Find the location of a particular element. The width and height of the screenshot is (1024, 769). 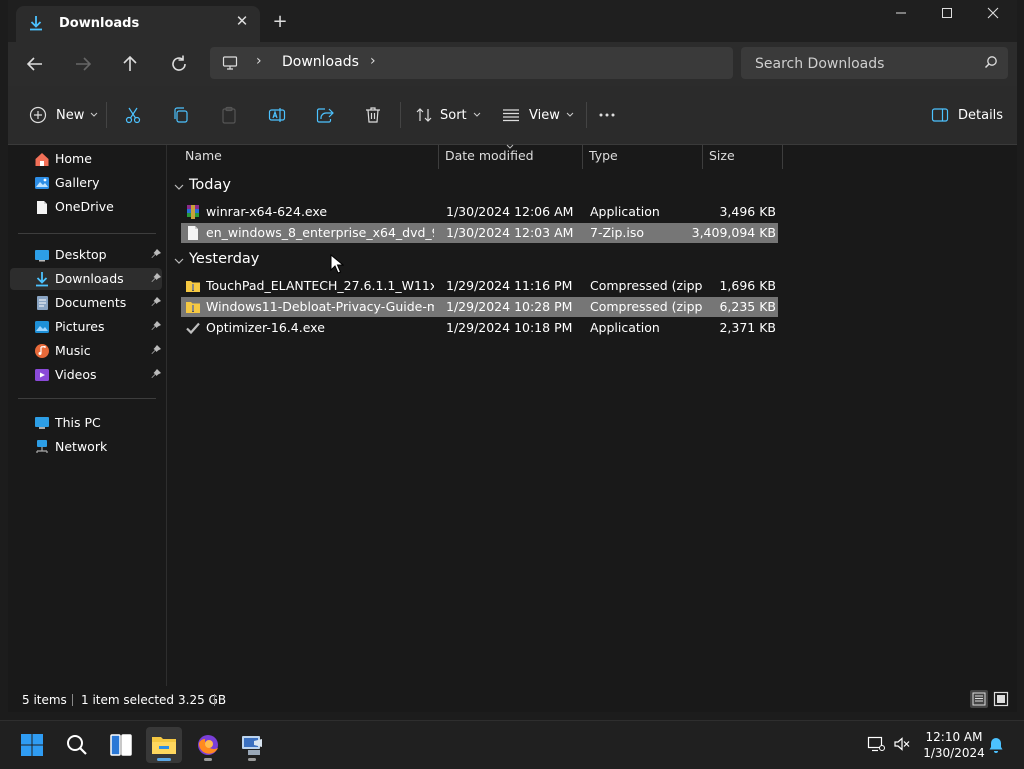

refresh-icon is located at coordinates (179, 64).